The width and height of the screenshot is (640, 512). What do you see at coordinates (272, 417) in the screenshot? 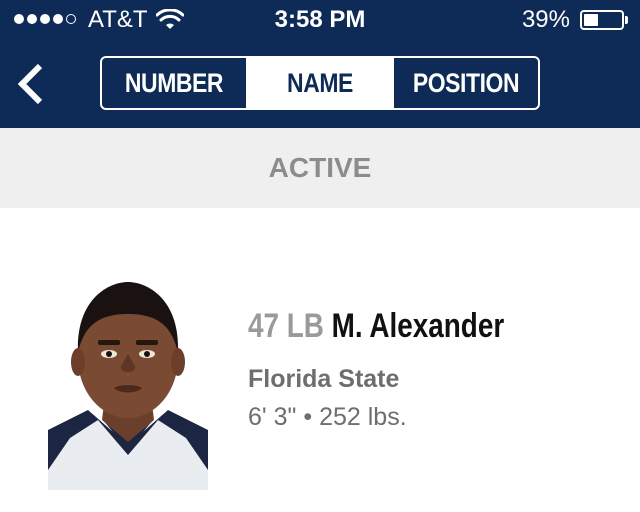
I see `player-height: 6' 3"` at bounding box center [272, 417].